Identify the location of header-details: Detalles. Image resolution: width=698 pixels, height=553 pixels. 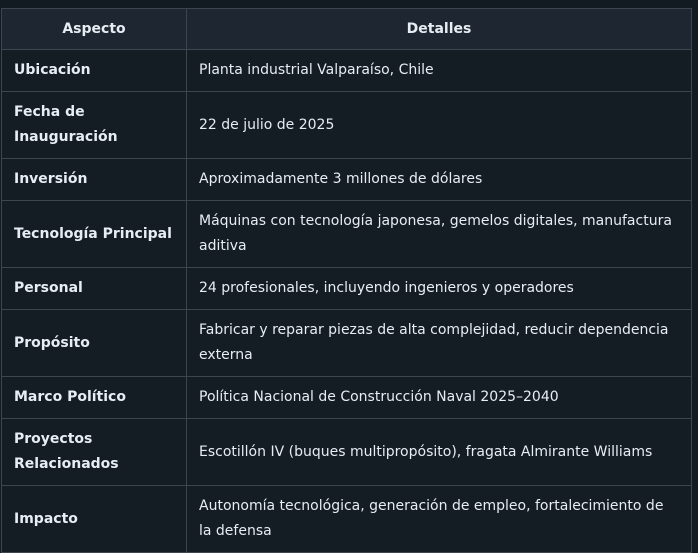
(439, 29).